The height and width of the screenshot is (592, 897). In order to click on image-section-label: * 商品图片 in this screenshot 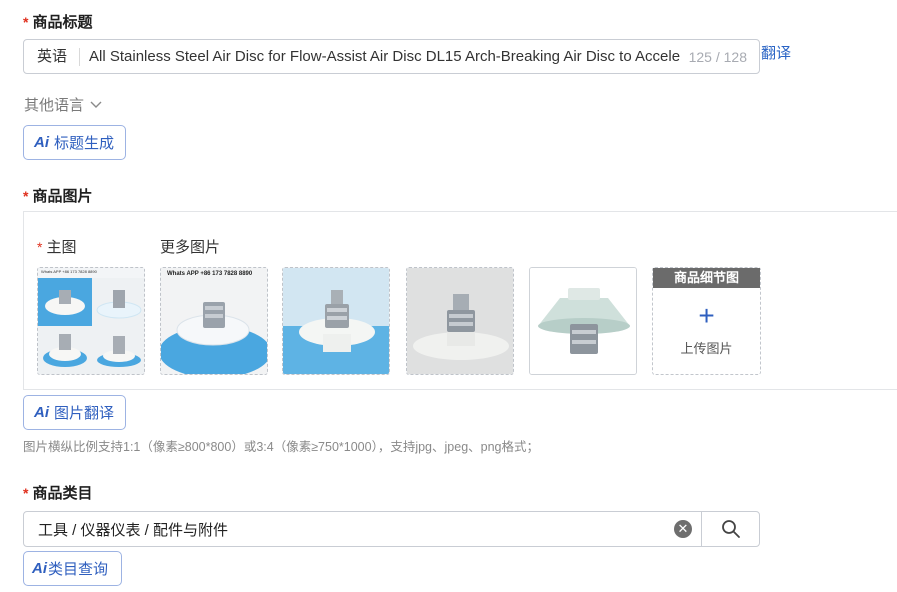, I will do `click(57, 195)`.